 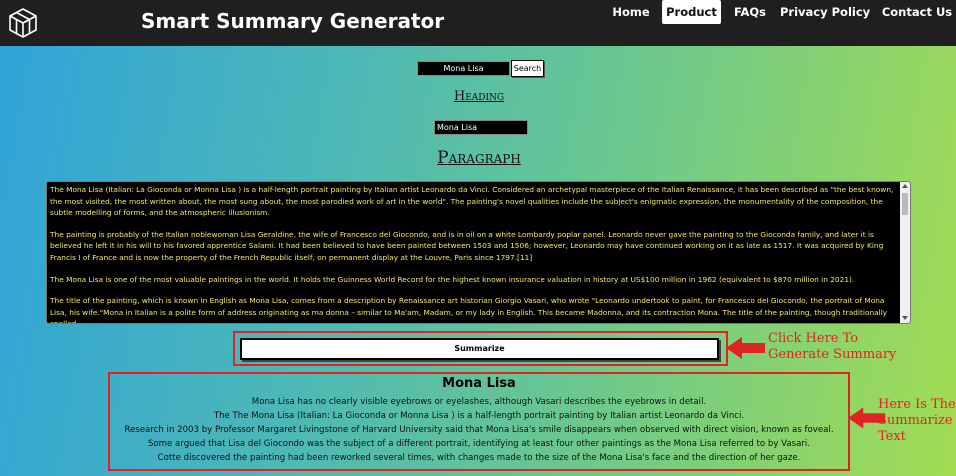 I want to click on button-annotation-line2: Generate Summary, so click(x=832, y=354).